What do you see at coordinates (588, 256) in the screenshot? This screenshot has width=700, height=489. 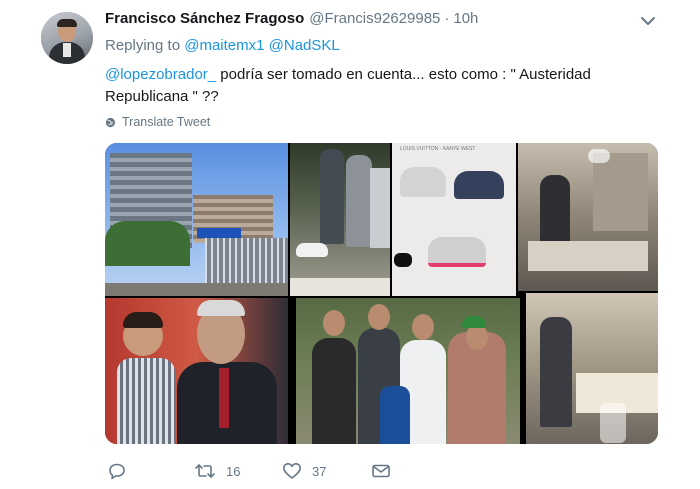 I see `photo-table` at bounding box center [588, 256].